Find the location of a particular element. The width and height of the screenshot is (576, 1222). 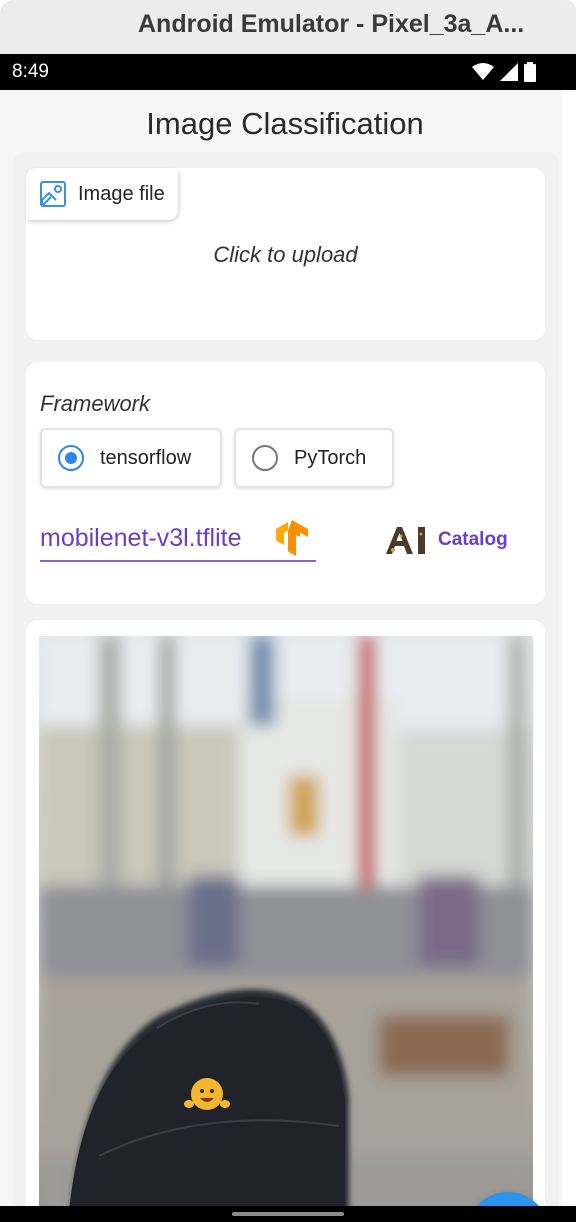

radio-tensorflow: tensorflow is located at coordinates (131, 458).